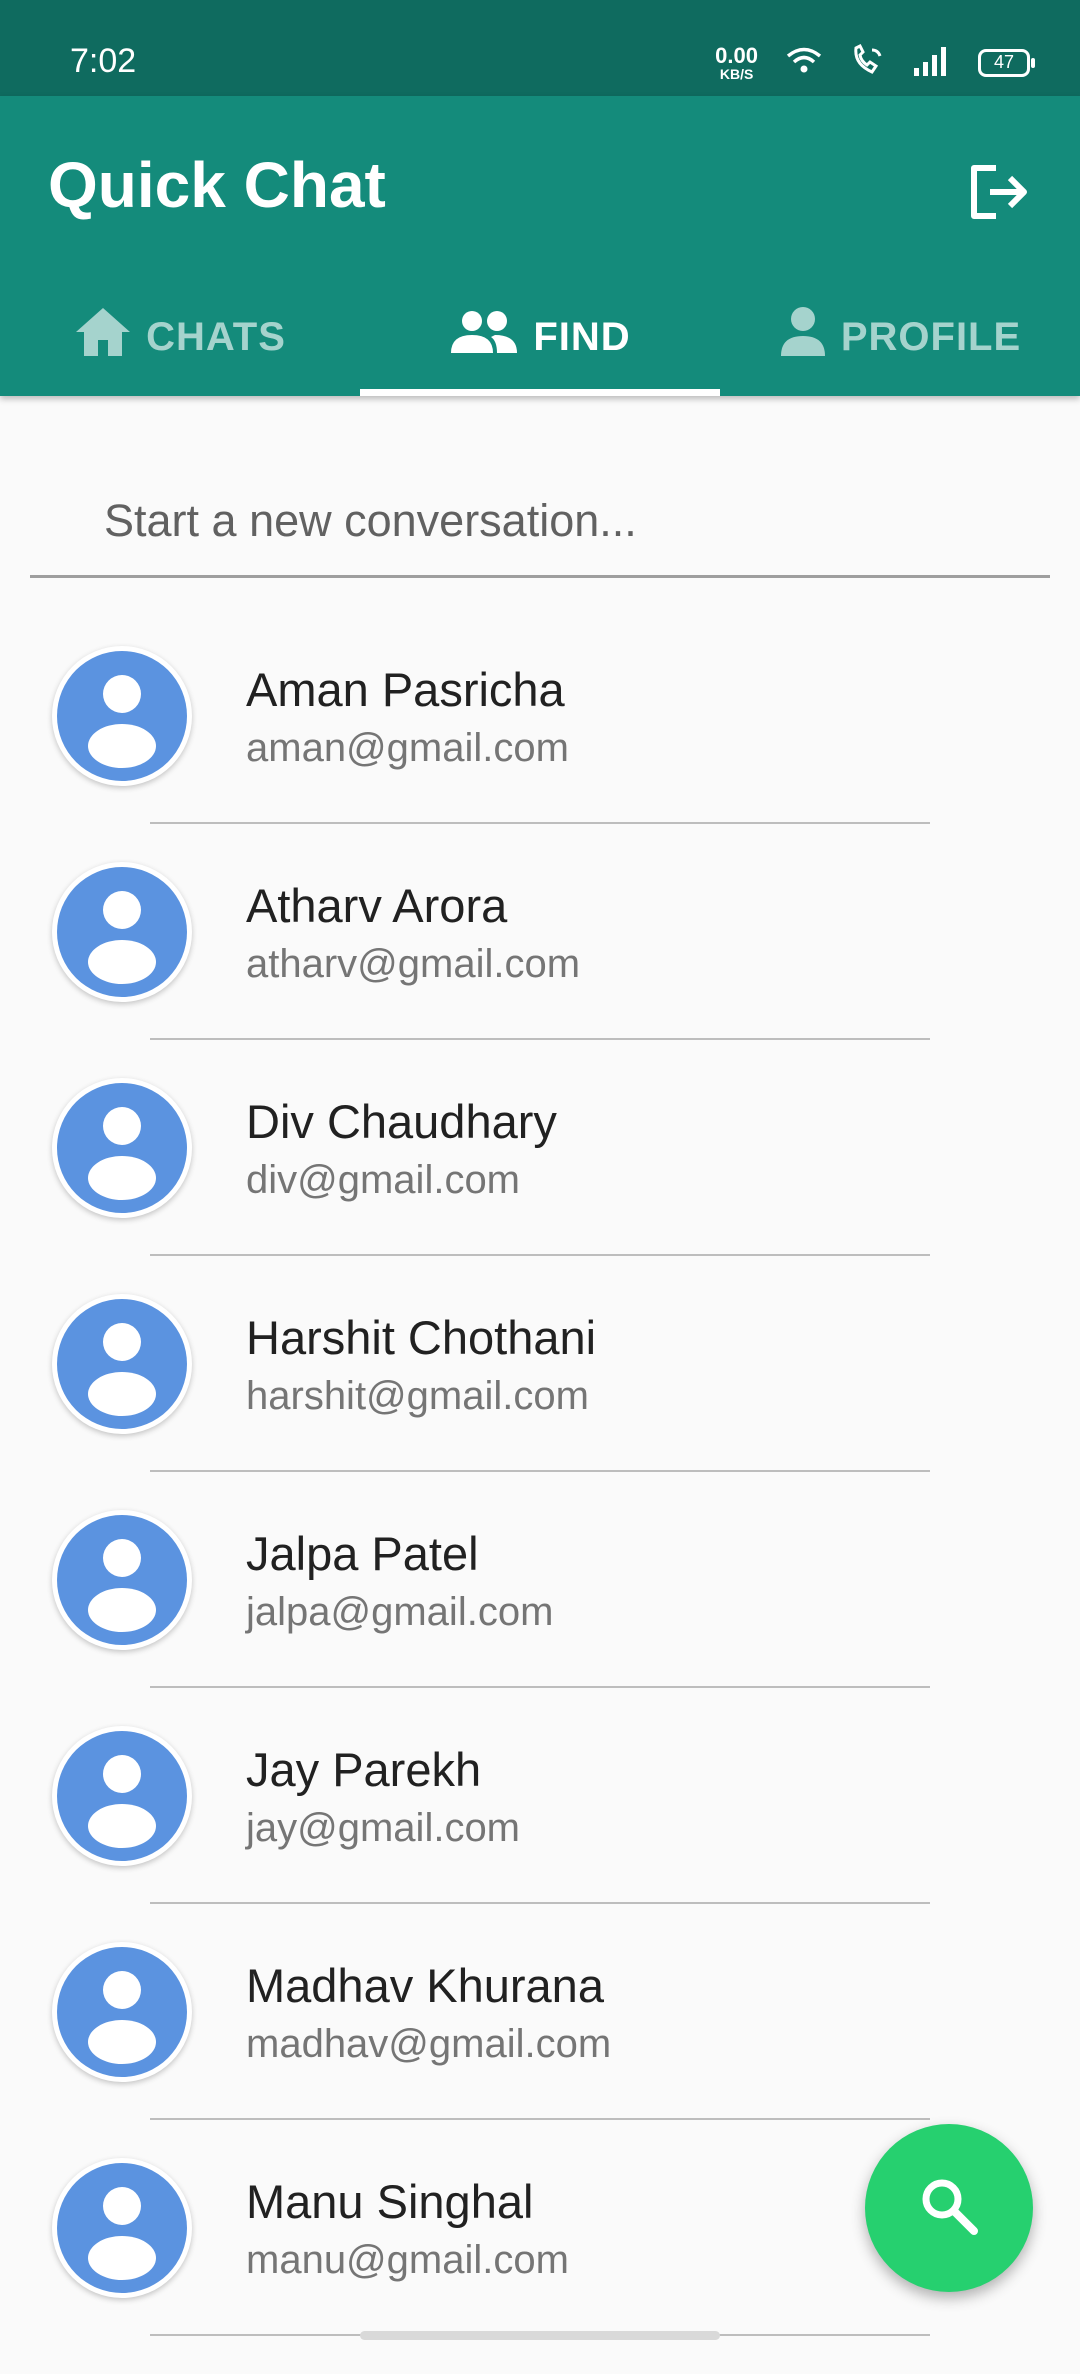 The image size is (1080, 2374). What do you see at coordinates (364, 1769) in the screenshot?
I see `user-name: Jay Parekh` at bounding box center [364, 1769].